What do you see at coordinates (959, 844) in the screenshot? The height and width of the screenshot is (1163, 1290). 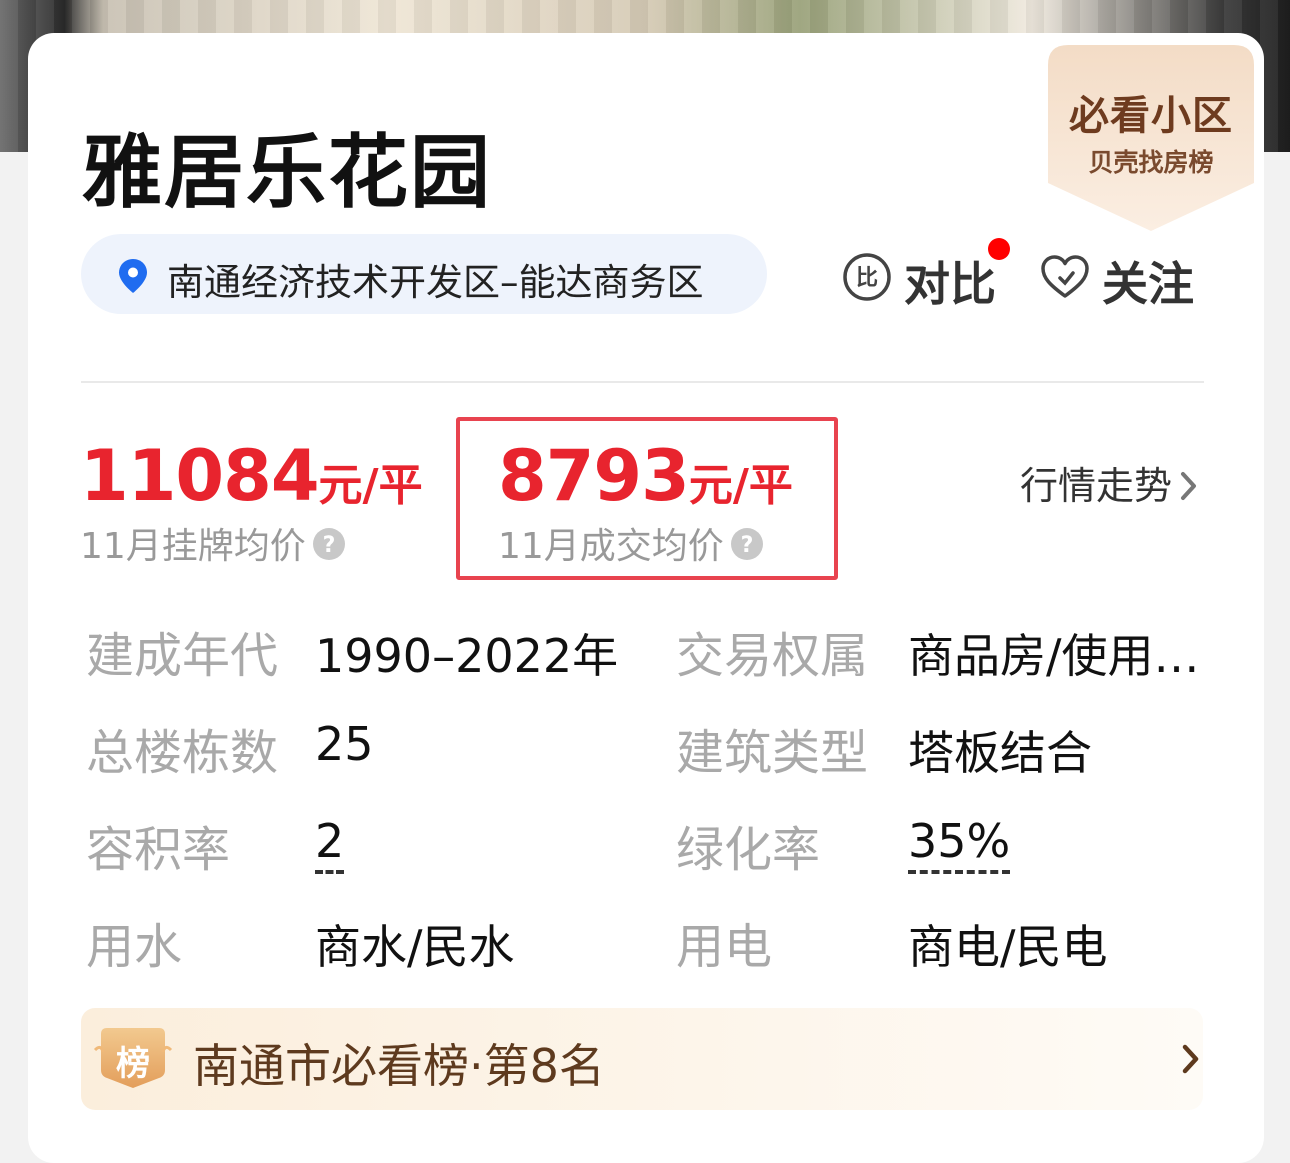 I see `info-value-greening-rate: 35%` at bounding box center [959, 844].